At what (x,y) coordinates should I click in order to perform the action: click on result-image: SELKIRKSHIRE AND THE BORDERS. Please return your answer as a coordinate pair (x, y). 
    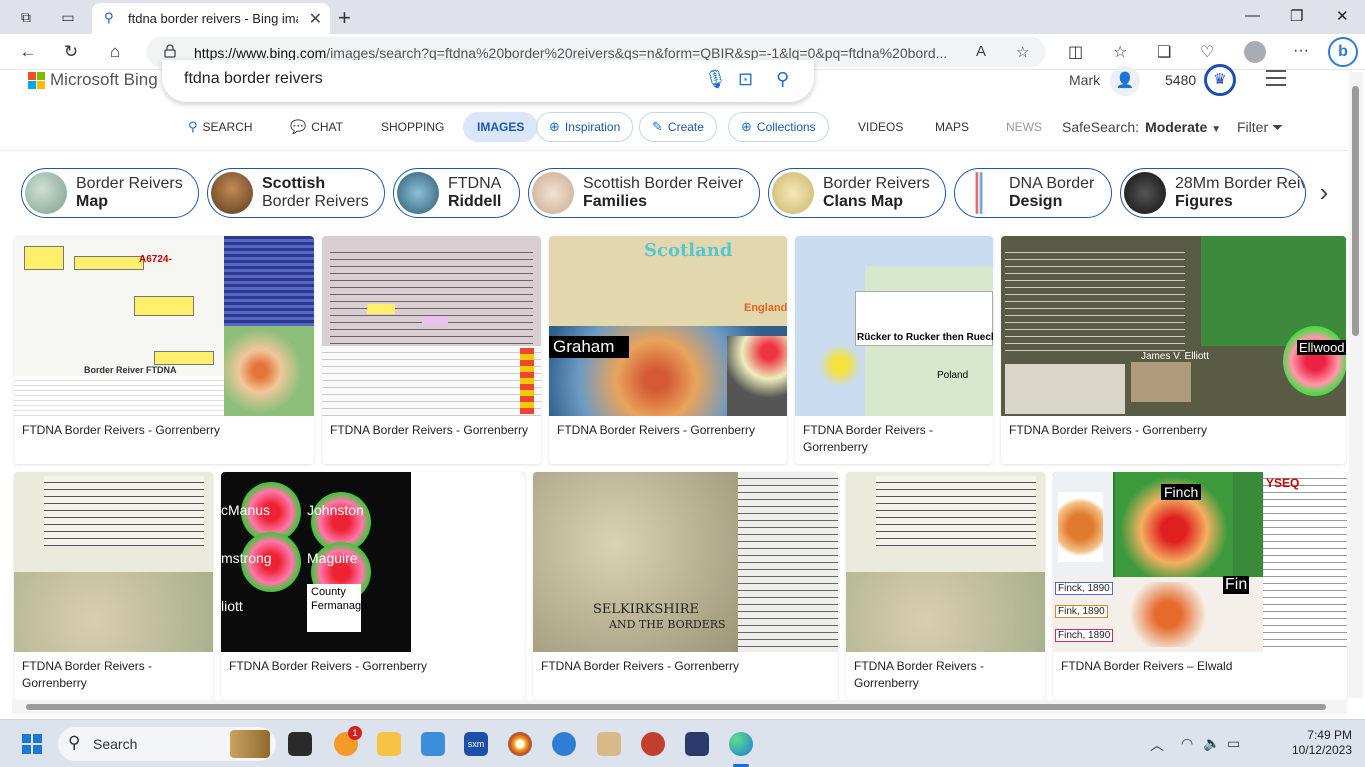
    Looking at the image, I should click on (685, 562).